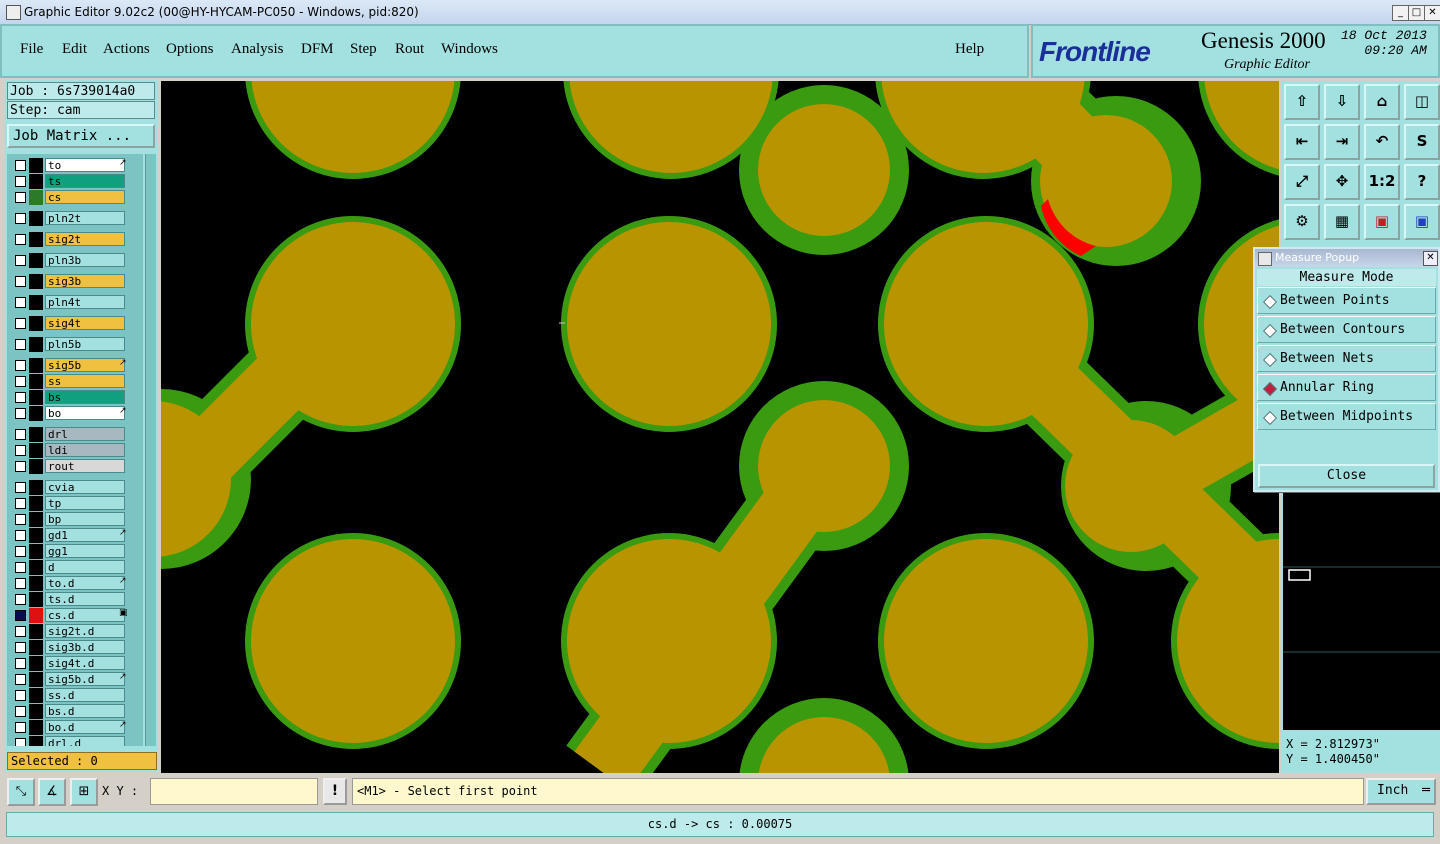  Describe the element at coordinates (75, 397) in the screenshot. I see `layer-row: bs` at that location.